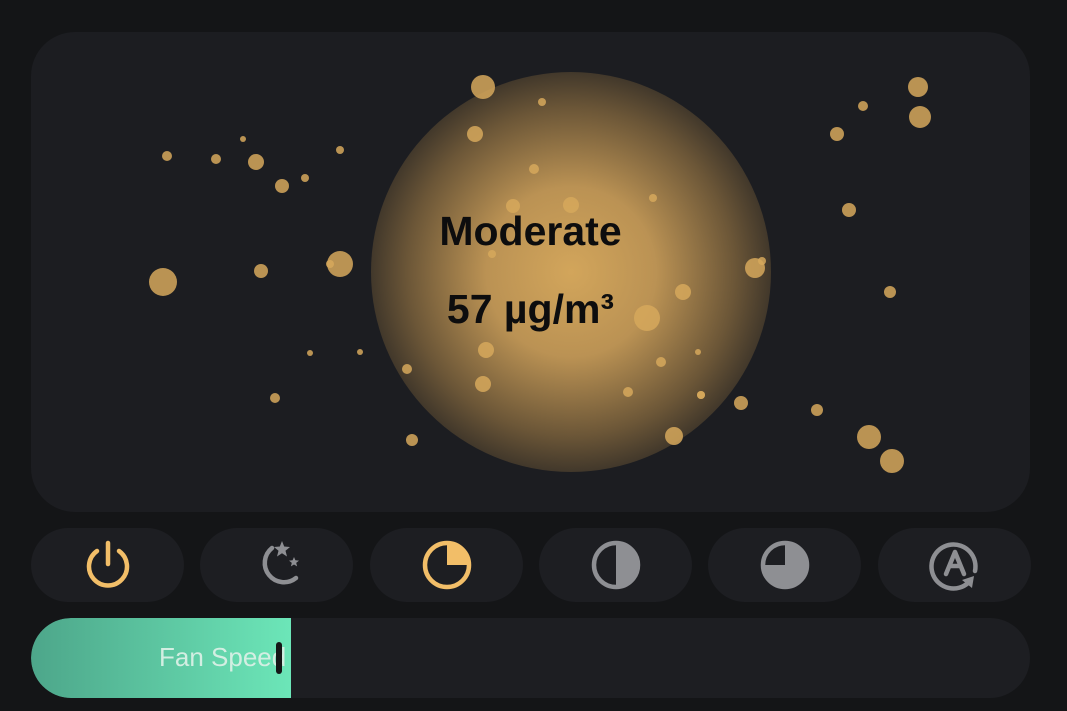 The width and height of the screenshot is (1067, 711). I want to click on power-button, so click(107, 565).